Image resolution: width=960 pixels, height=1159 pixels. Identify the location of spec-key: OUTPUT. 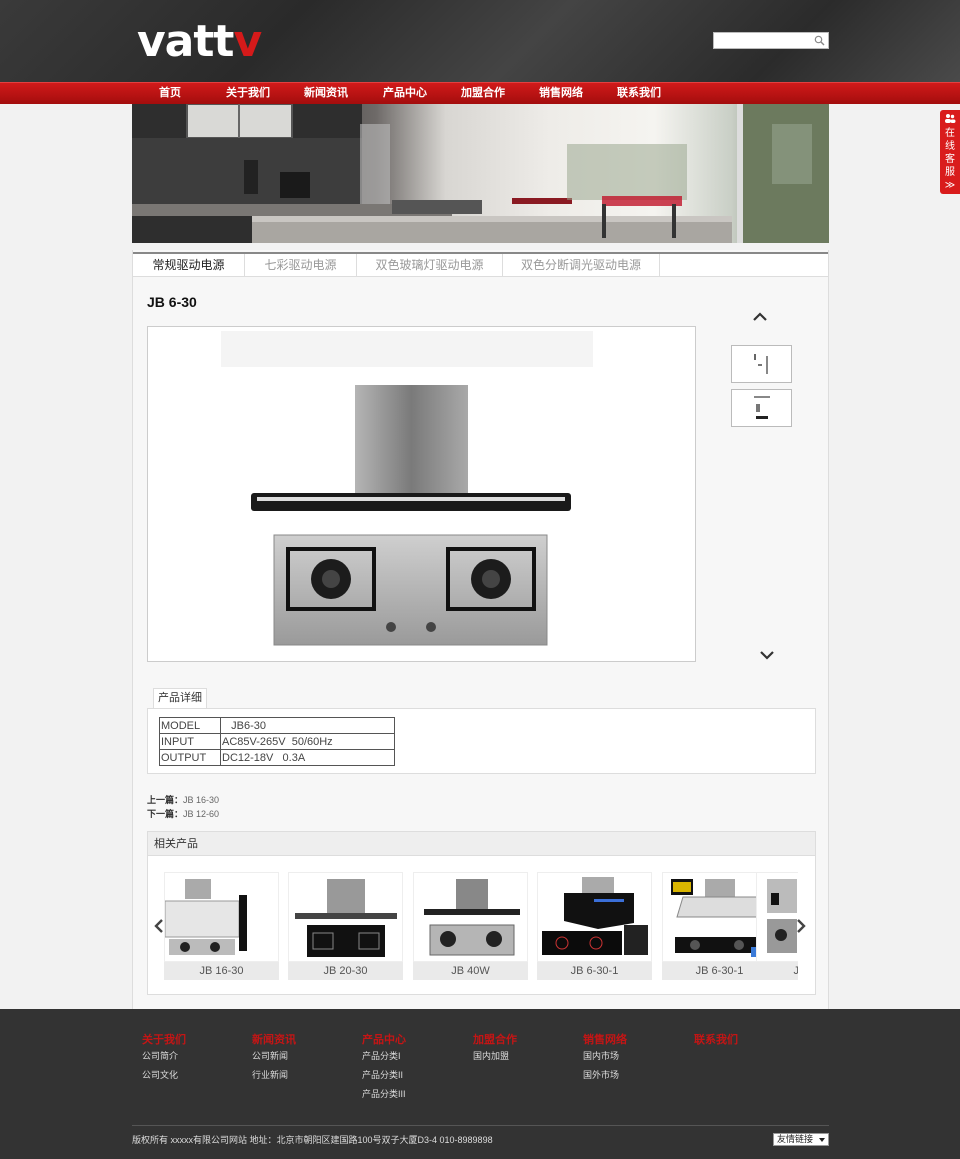
(190, 757).